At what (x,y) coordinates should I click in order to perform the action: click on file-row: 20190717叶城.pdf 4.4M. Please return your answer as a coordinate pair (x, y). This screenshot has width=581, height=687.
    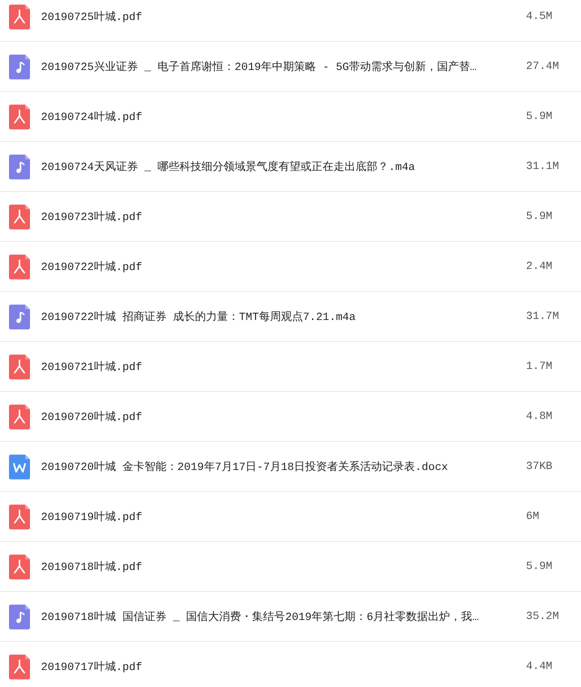
    Looking at the image, I should click on (290, 664).